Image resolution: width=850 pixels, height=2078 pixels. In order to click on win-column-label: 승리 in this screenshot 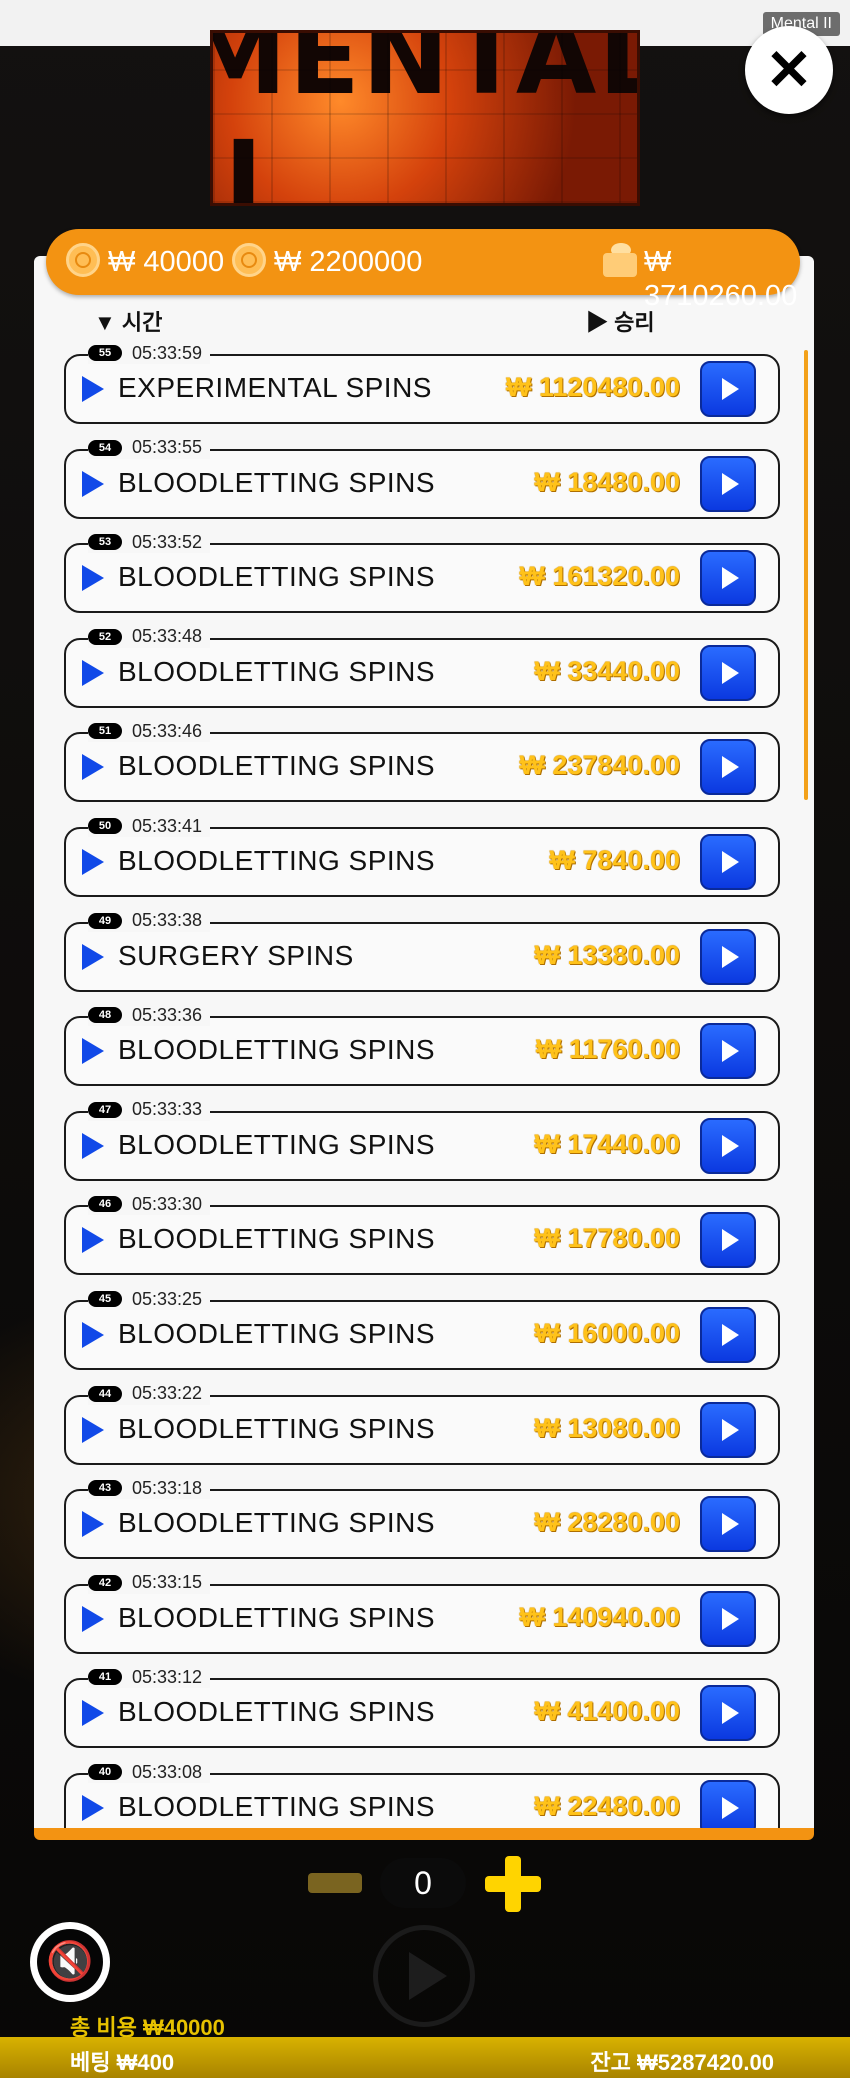, I will do `click(634, 322)`.